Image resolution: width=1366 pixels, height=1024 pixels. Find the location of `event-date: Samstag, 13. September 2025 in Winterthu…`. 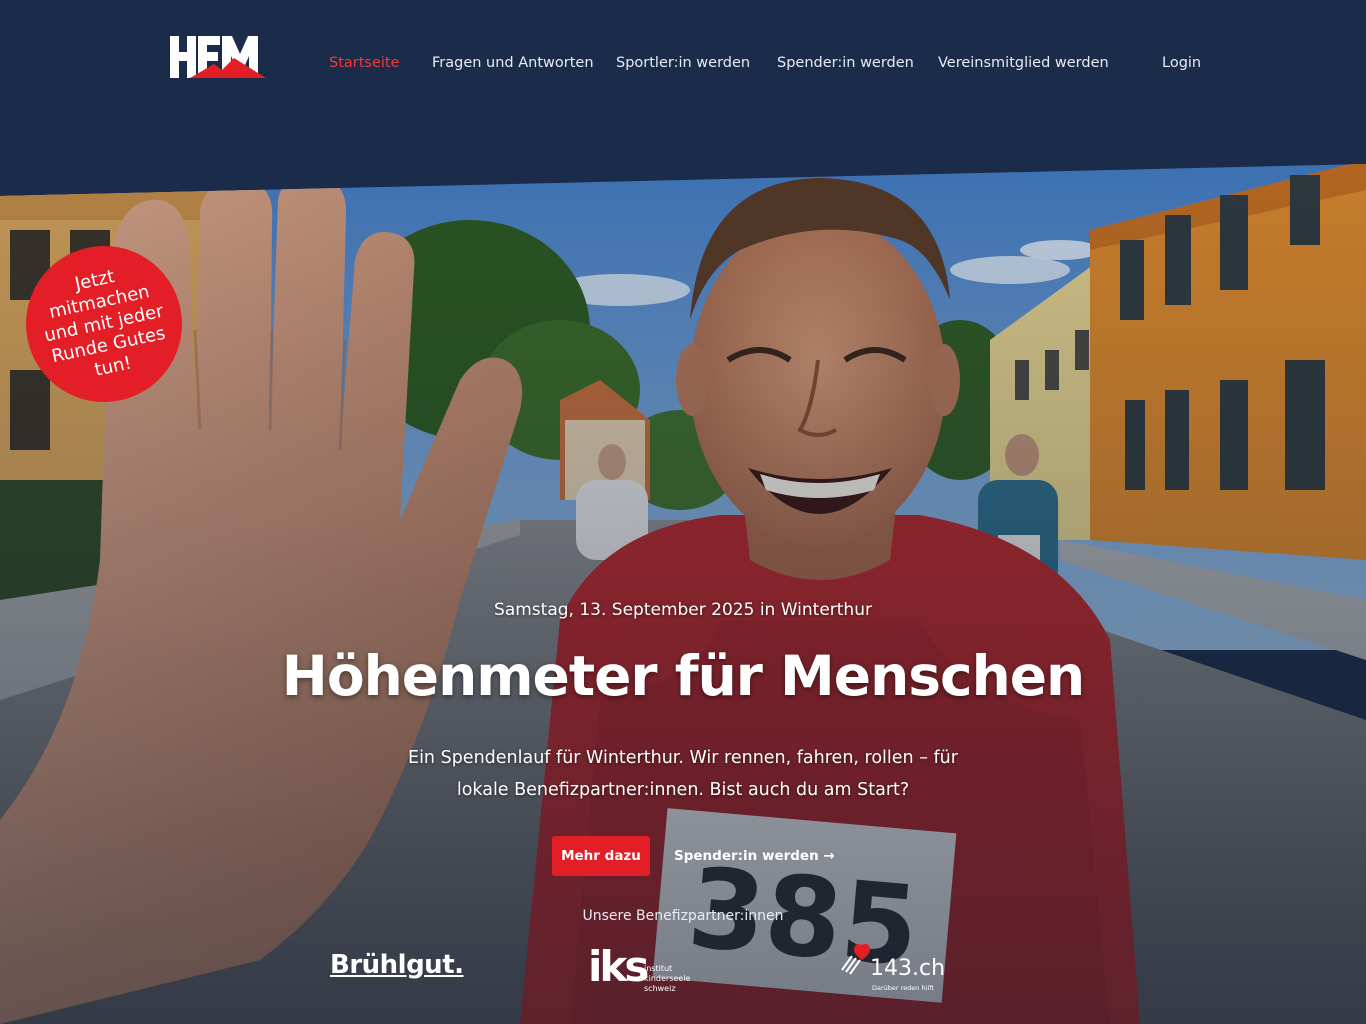

event-date: Samstag, 13. September 2025 in Winterthu… is located at coordinates (683, 610).